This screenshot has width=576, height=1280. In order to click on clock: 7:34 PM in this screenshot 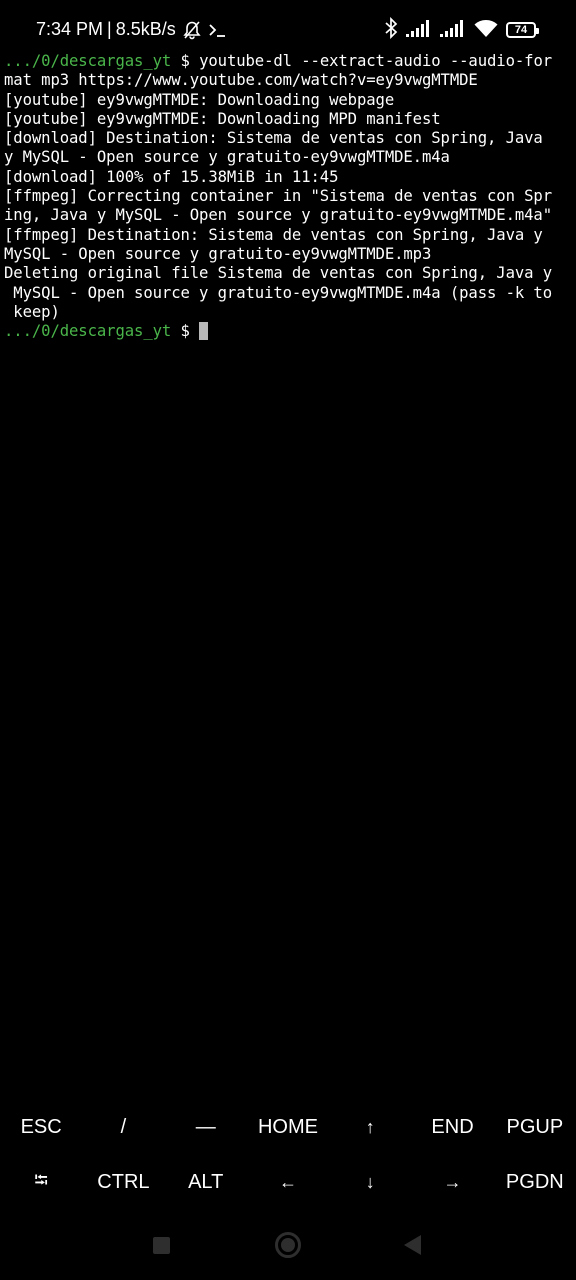, I will do `click(70, 29)`.